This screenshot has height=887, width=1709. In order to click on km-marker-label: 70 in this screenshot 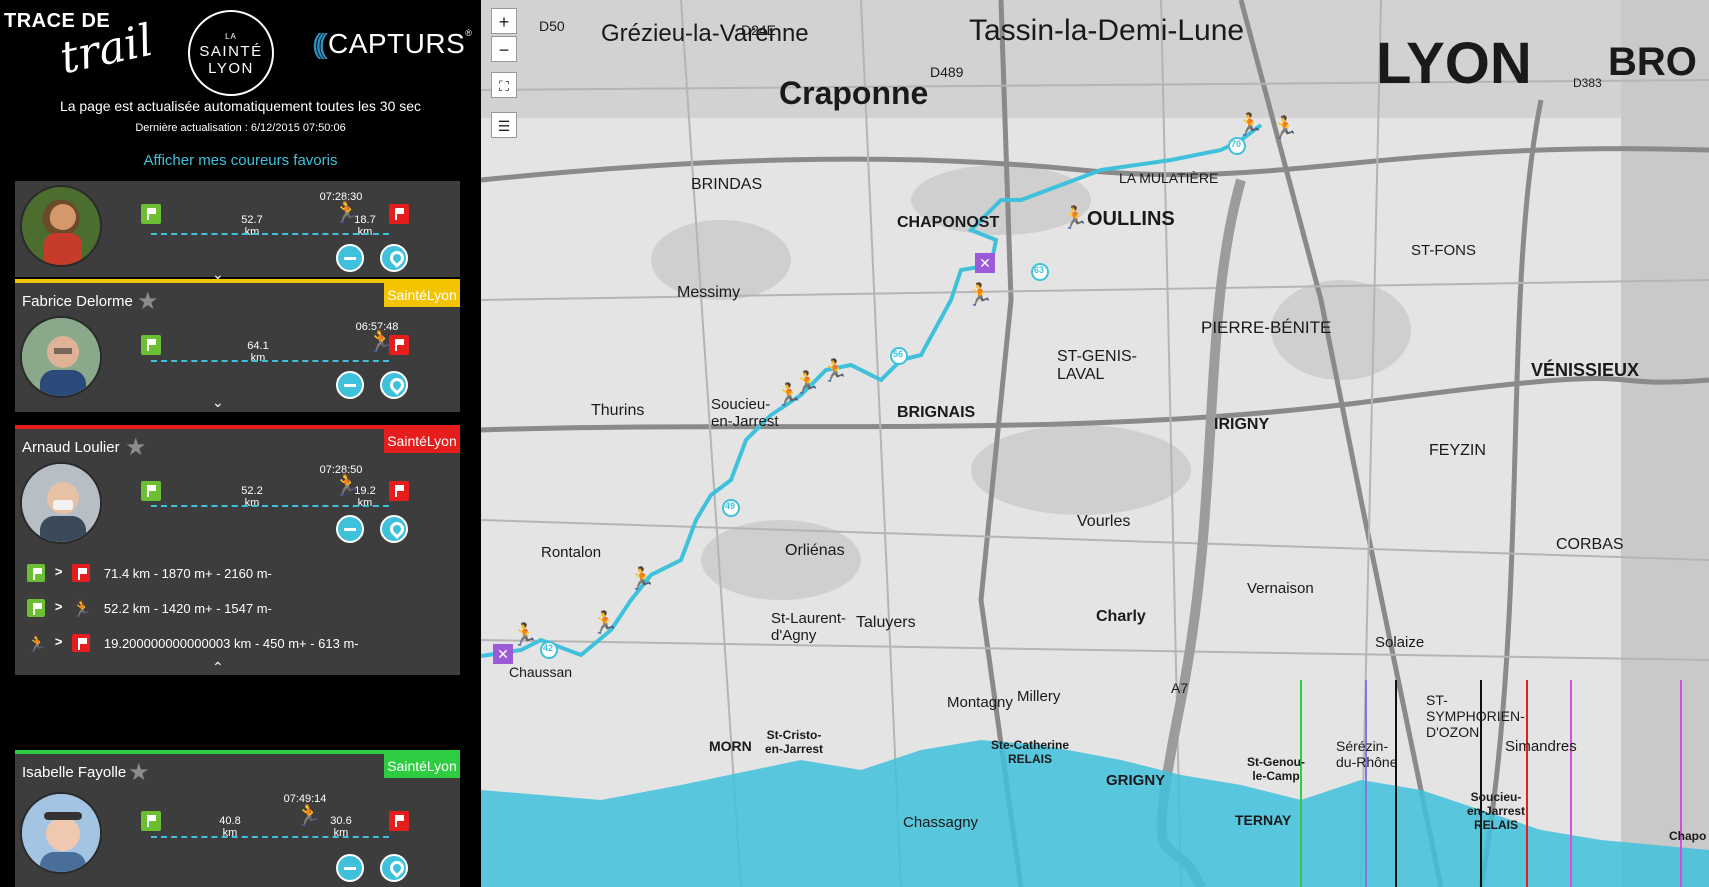, I will do `click(1236, 144)`.